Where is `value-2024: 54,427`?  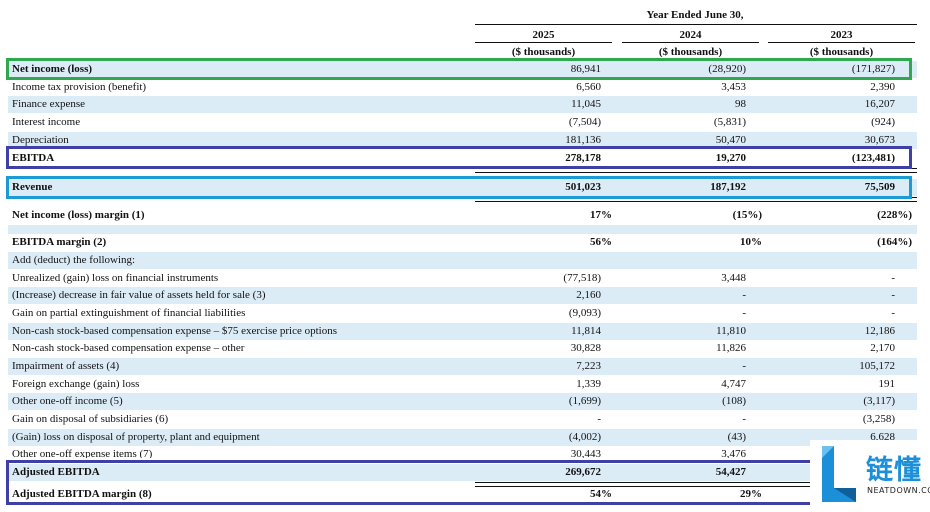
value-2024: 54,427 is located at coordinates (730, 472).